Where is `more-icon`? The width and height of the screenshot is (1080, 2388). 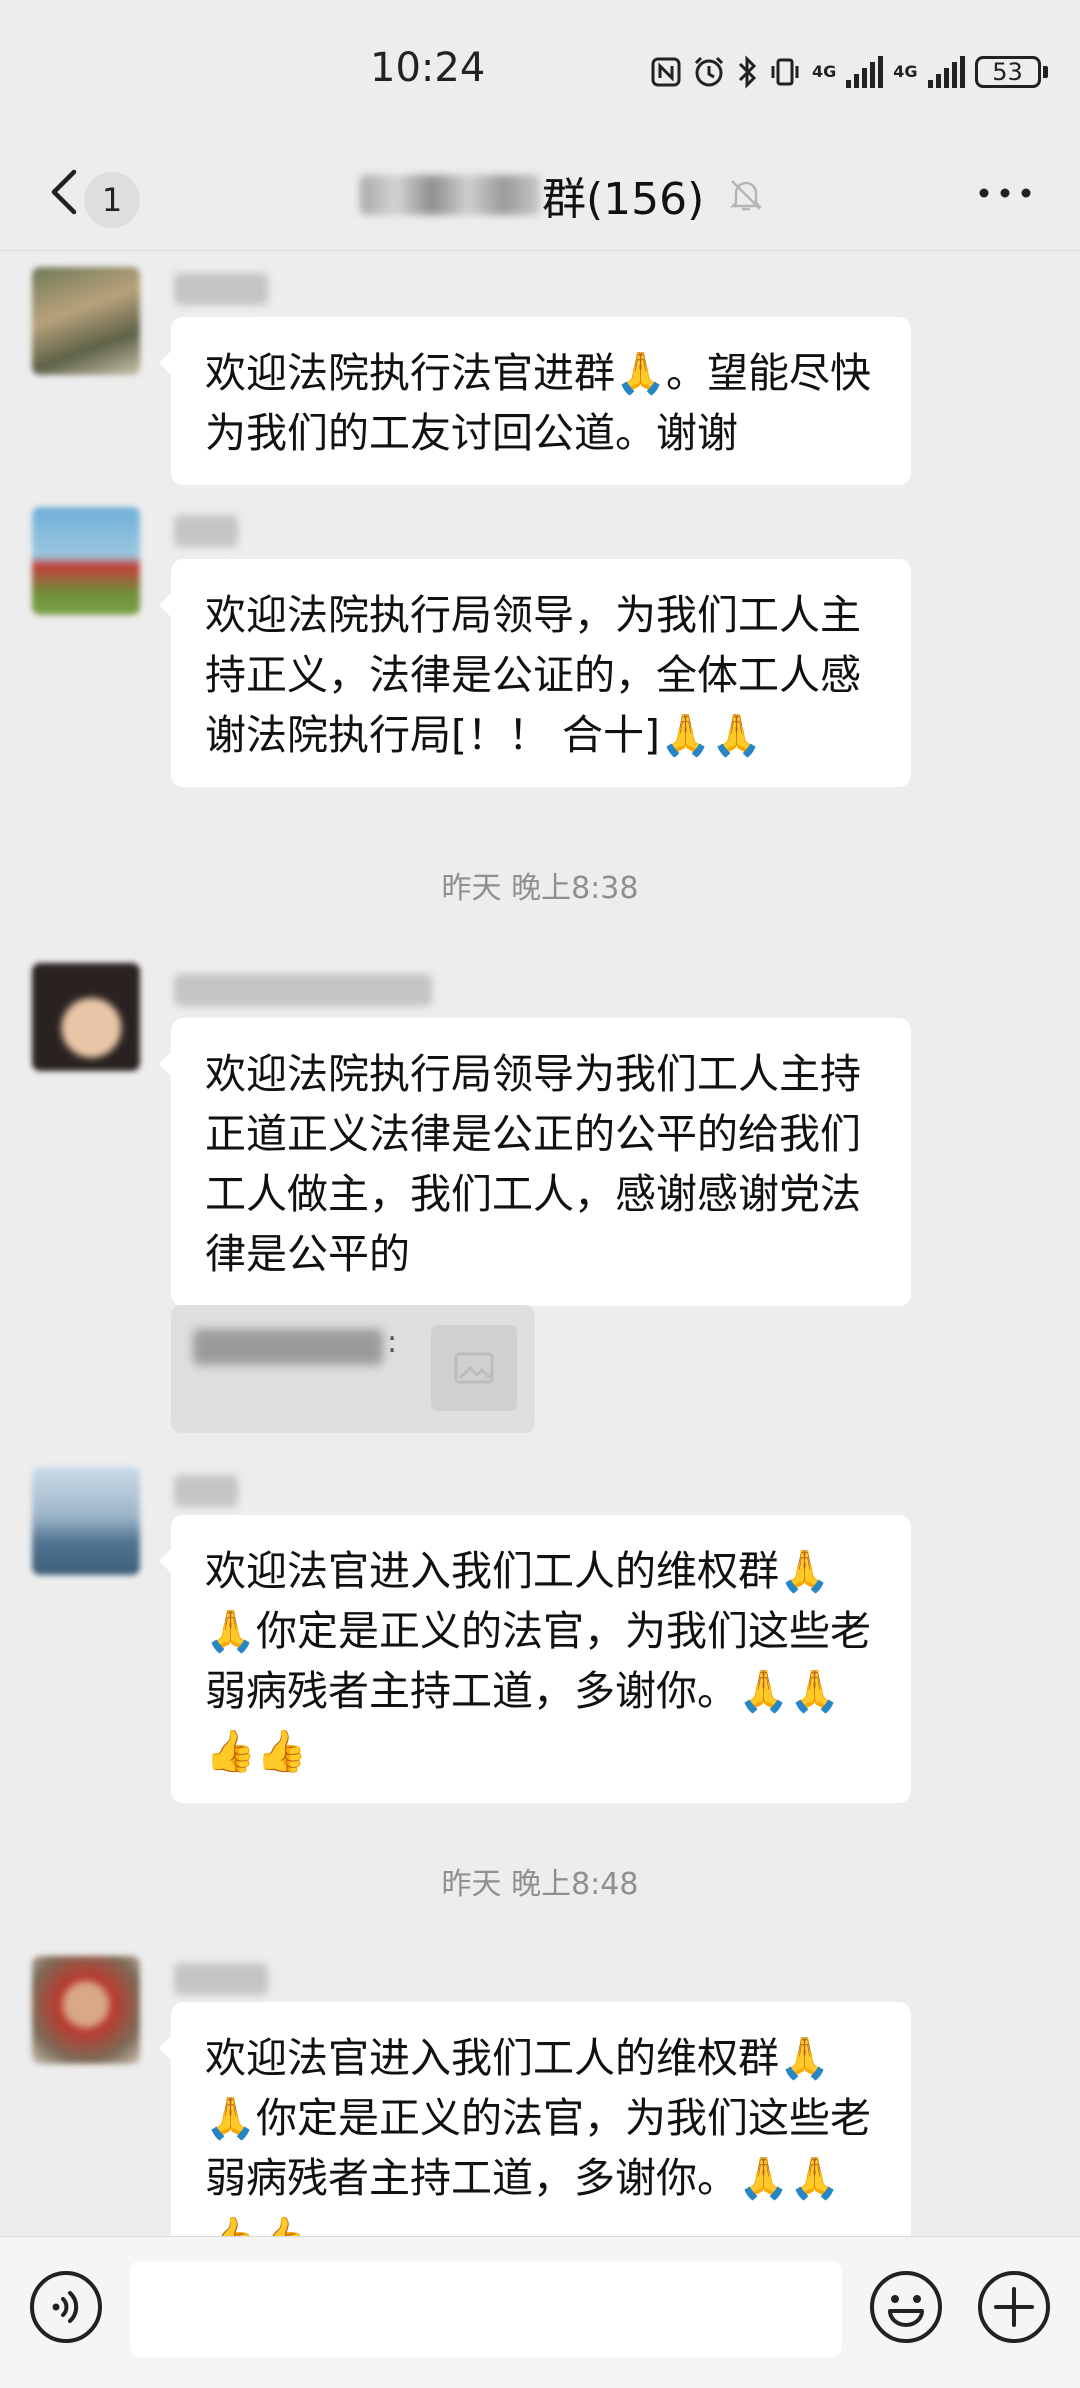
more-icon is located at coordinates (1005, 193).